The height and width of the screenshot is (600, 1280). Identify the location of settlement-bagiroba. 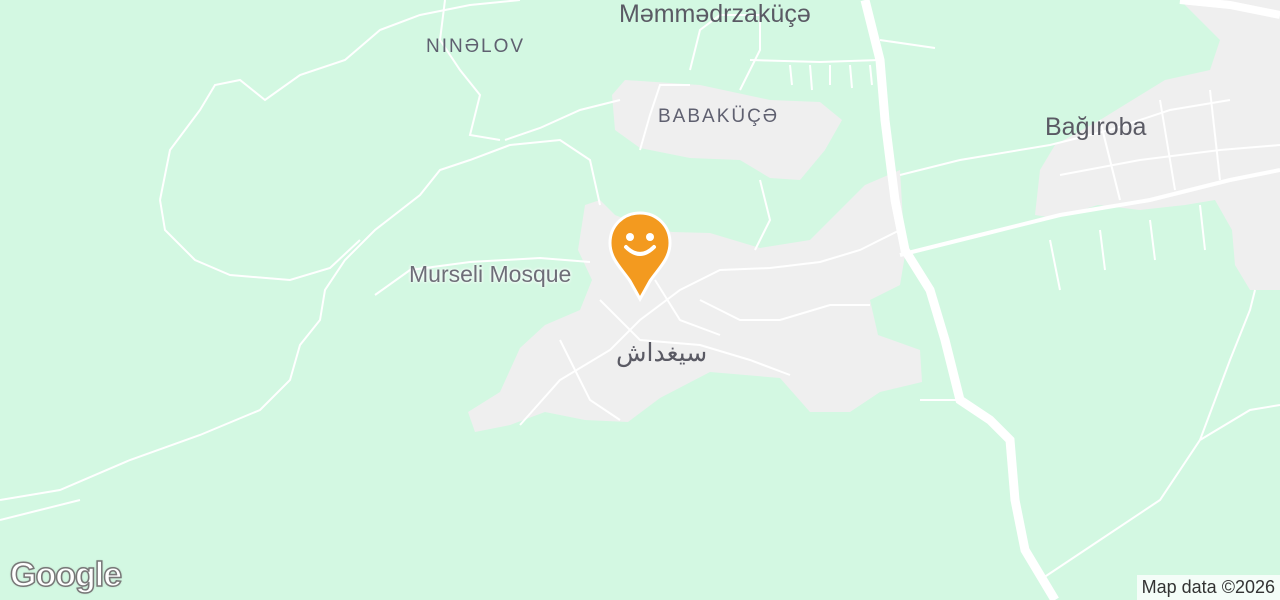
(1157, 145).